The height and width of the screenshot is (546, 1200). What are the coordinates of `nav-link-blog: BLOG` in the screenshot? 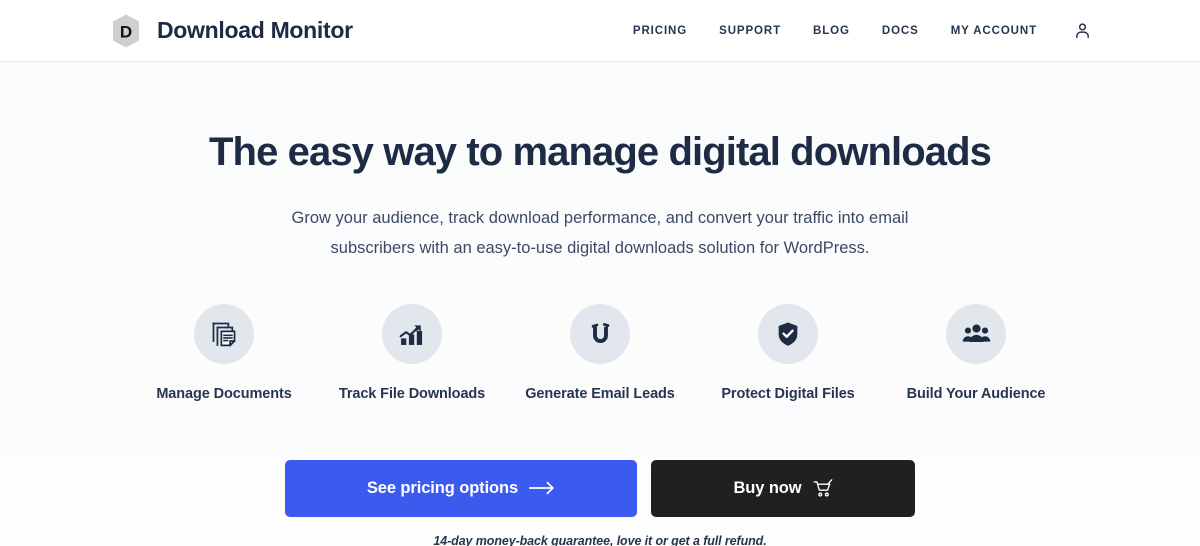 It's located at (831, 31).